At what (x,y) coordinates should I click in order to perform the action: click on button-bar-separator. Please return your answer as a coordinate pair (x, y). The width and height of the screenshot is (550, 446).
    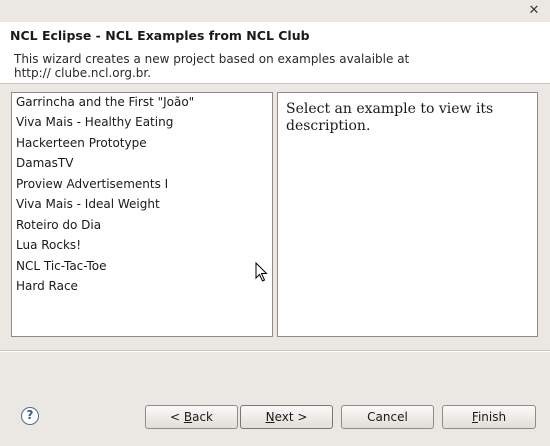
    Looking at the image, I should click on (275, 351).